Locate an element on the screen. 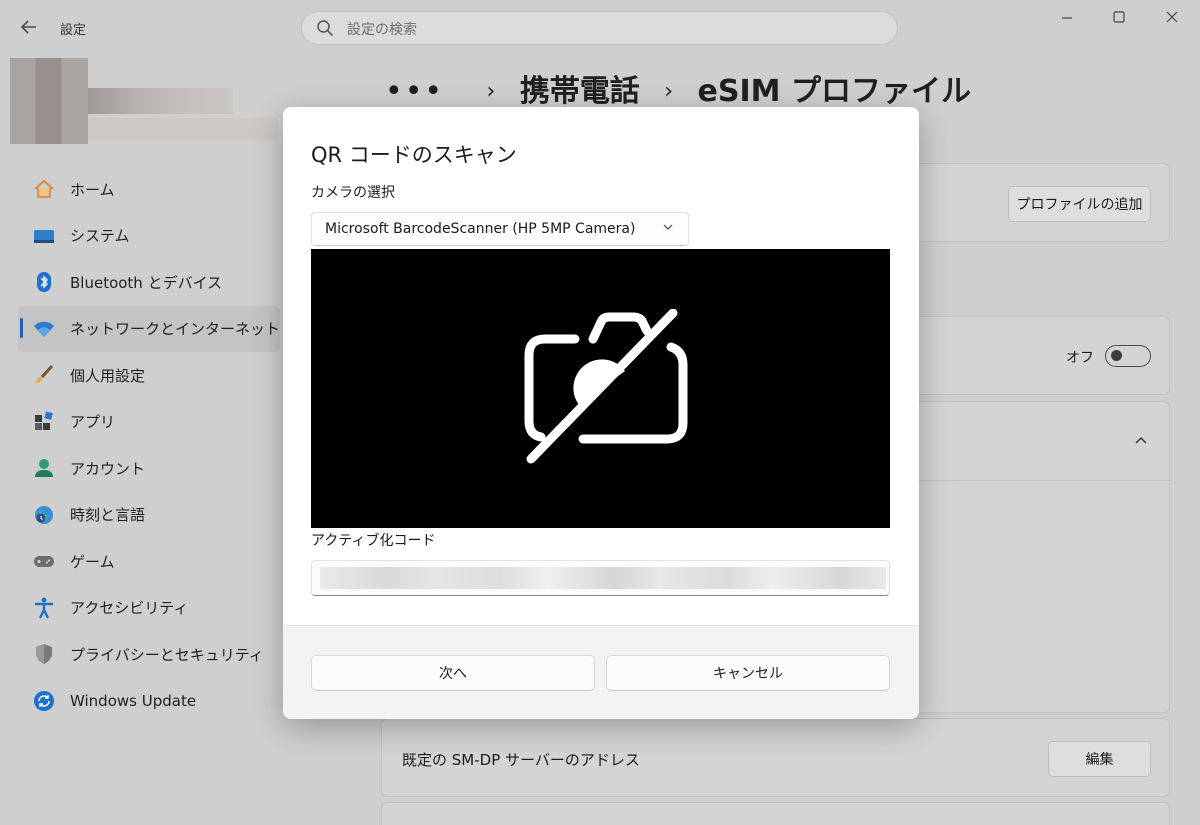 This screenshot has width=1200, height=825. camera-select-dropdown: Microsoft BarcodeScanner (HP 5MP Camera) is located at coordinates (500, 229).